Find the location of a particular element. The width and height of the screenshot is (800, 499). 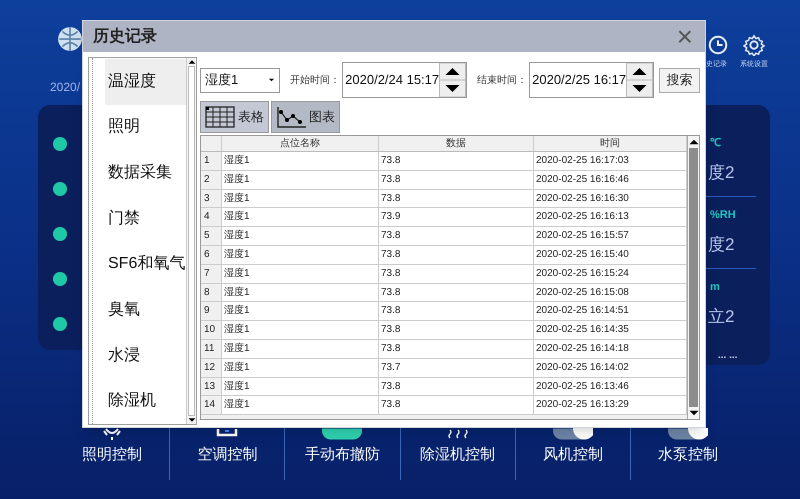

field-label: 结束时间： is located at coordinates (502, 81).